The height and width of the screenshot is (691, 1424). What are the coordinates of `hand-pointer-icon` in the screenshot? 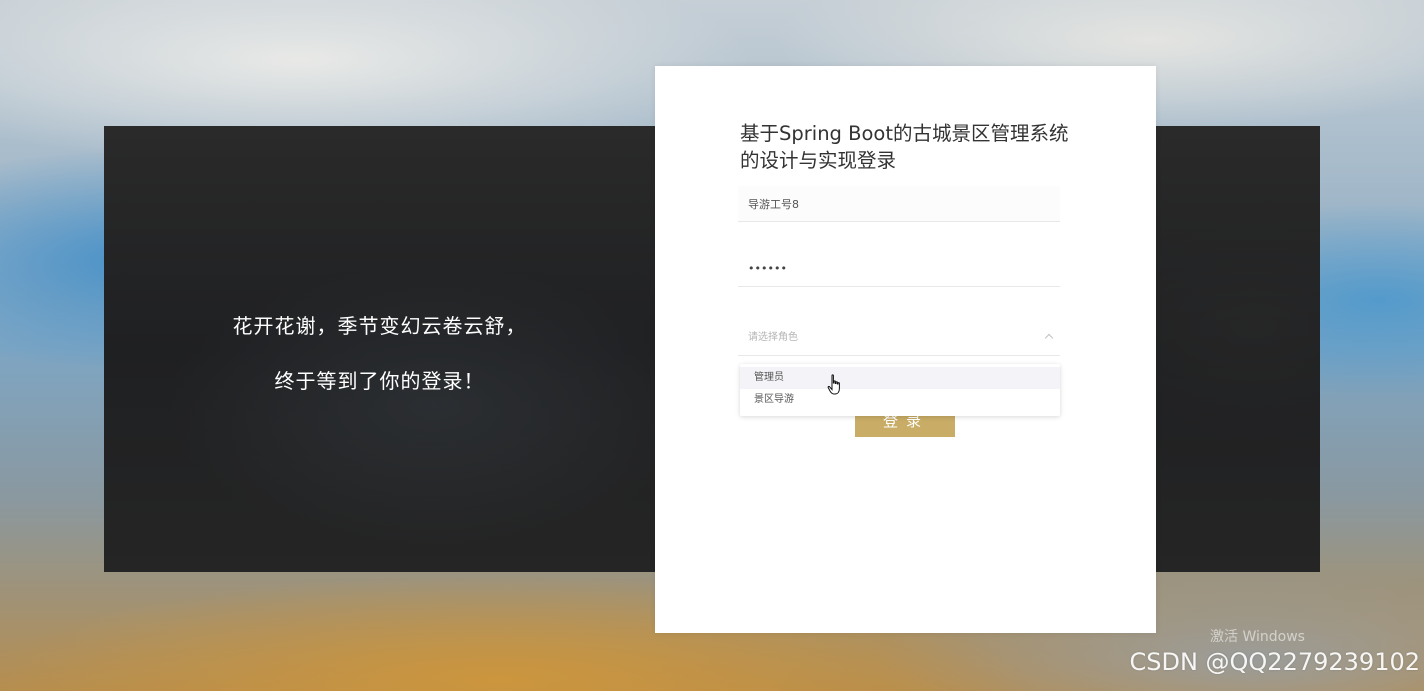 It's located at (833, 384).